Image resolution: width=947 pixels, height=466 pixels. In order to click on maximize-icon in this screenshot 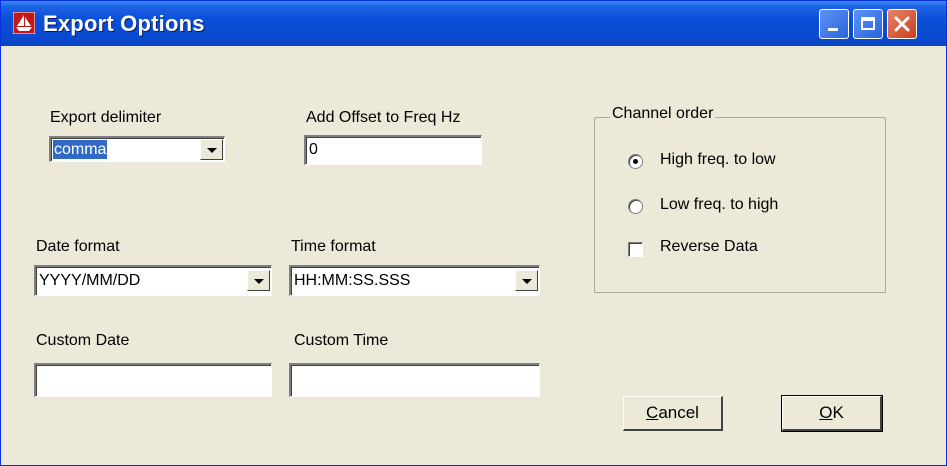, I will do `click(868, 23)`.